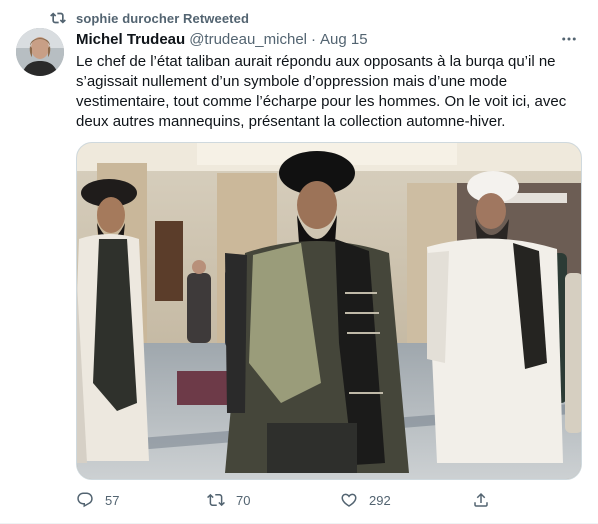  Describe the element at coordinates (329, 500) in the screenshot. I see `tweet-actions: 57 70 292` at that location.